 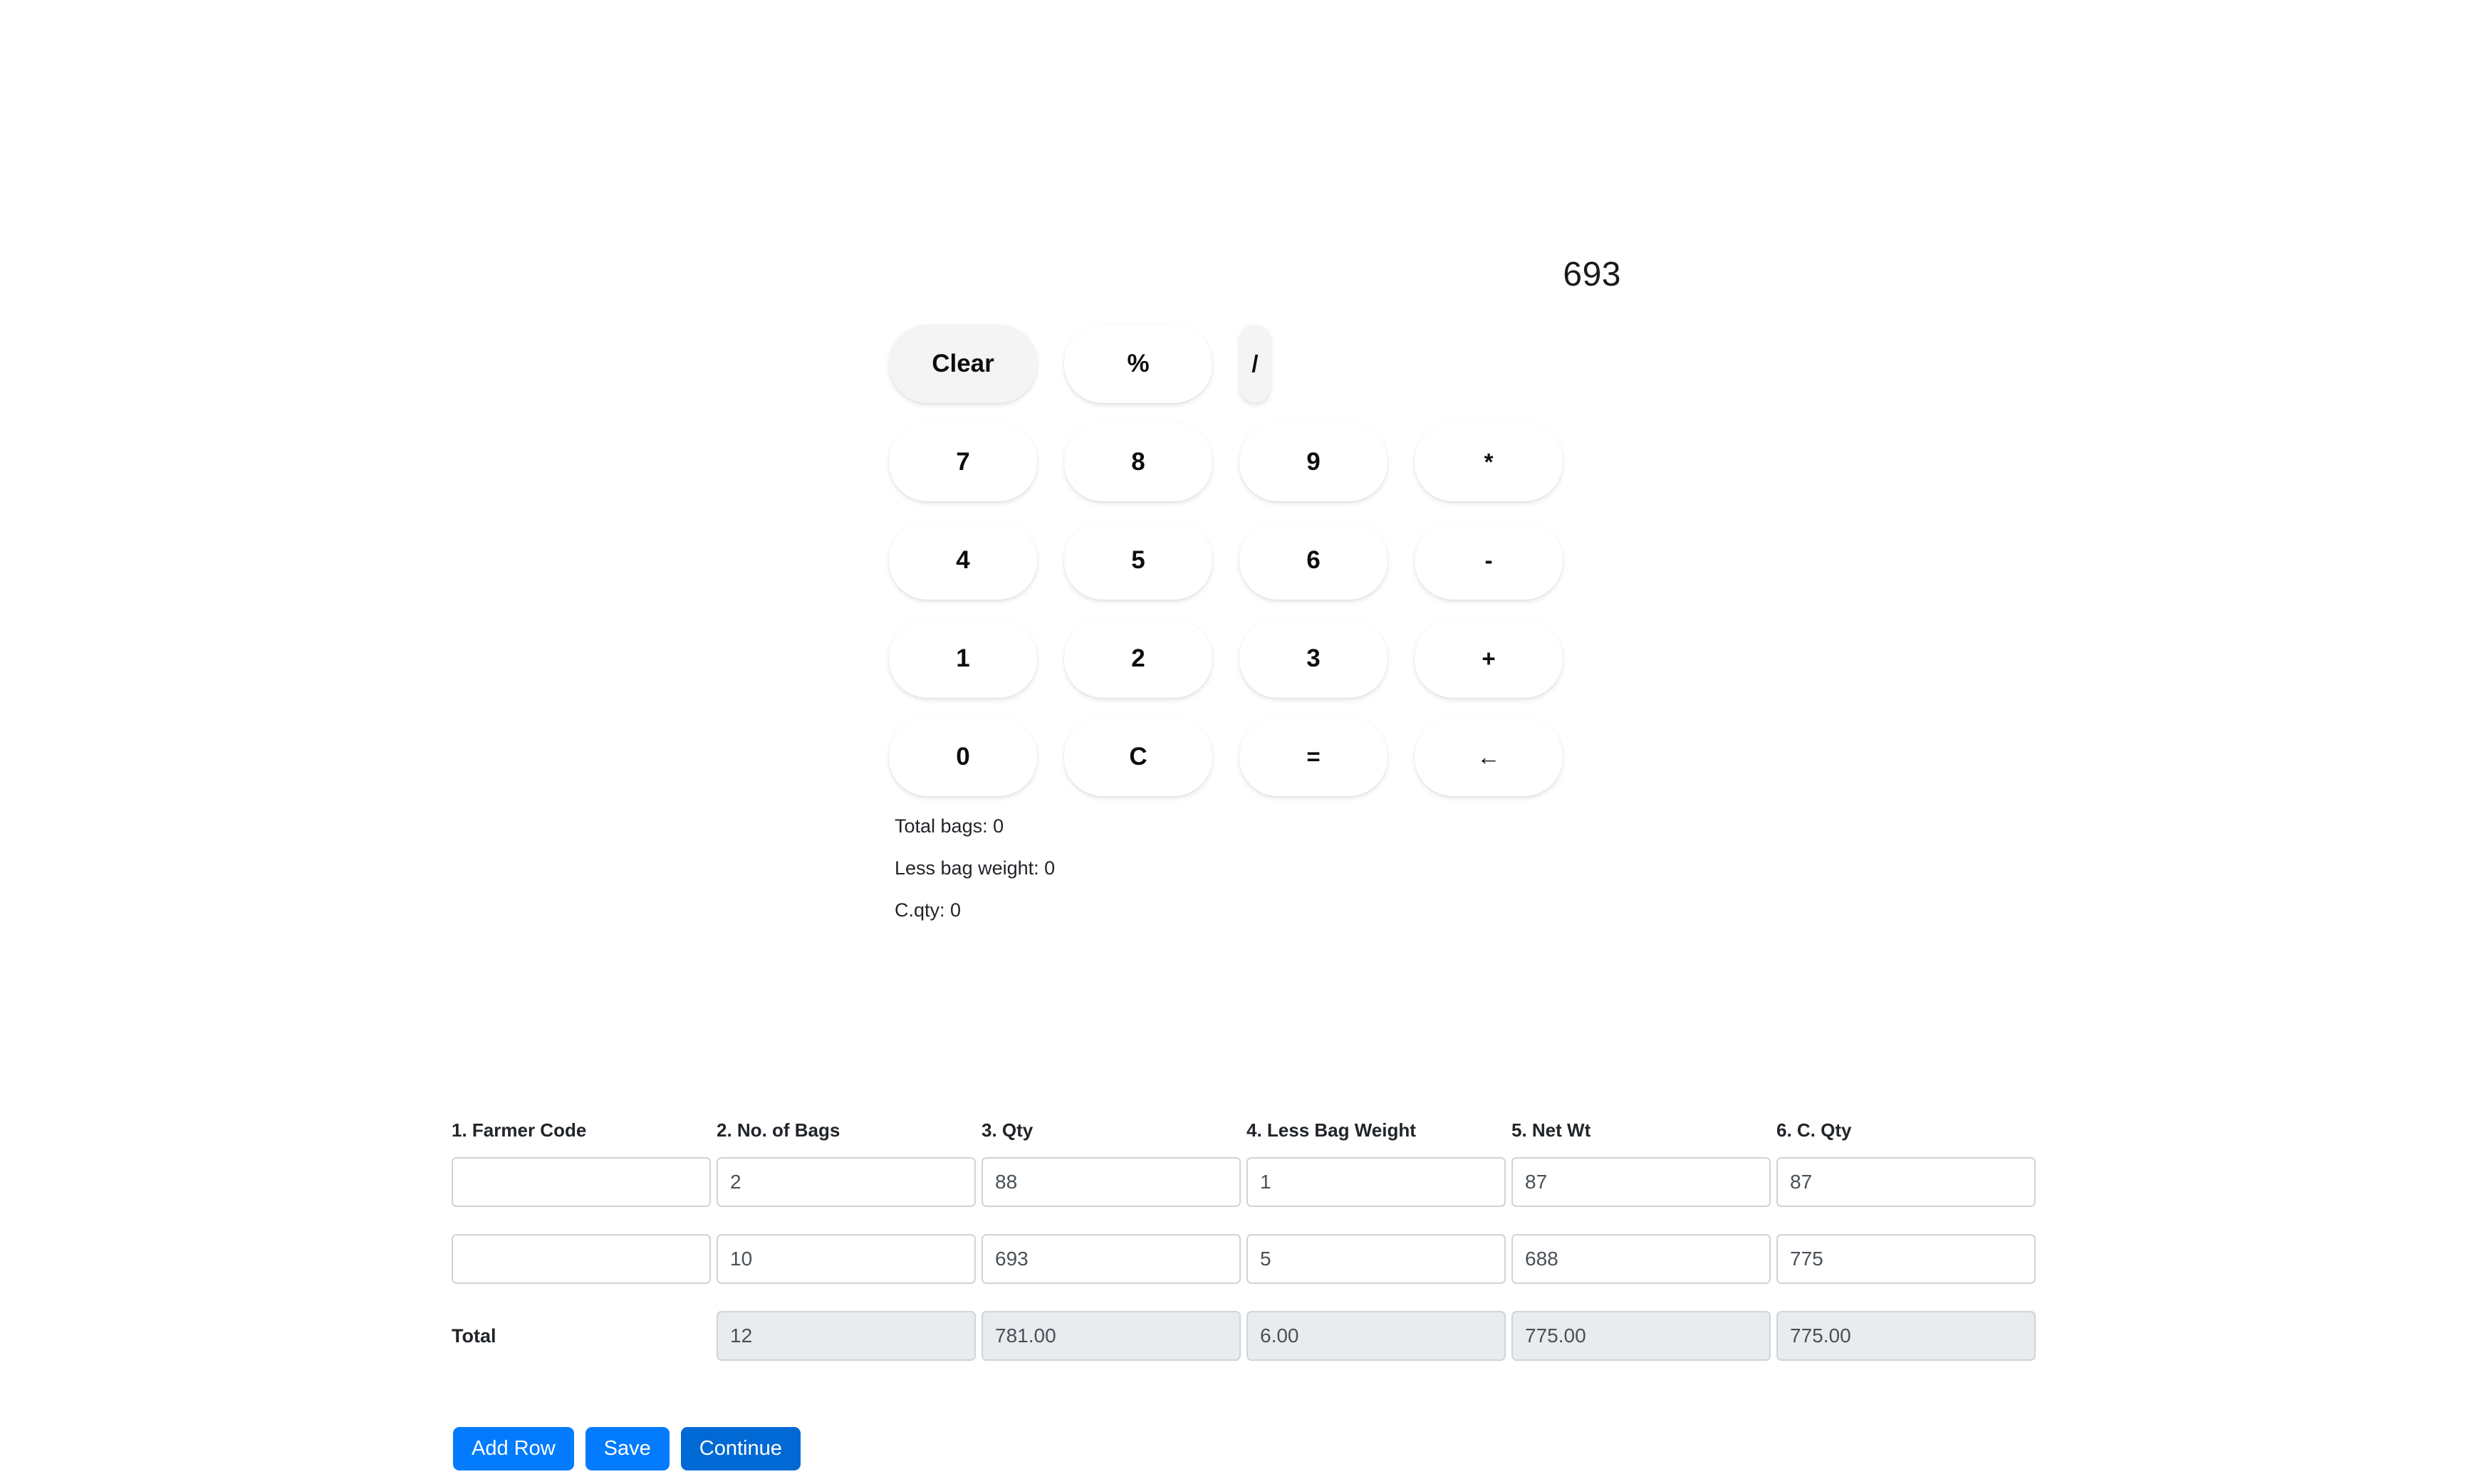 What do you see at coordinates (1489, 462) in the screenshot?
I see `key-multiply: *` at bounding box center [1489, 462].